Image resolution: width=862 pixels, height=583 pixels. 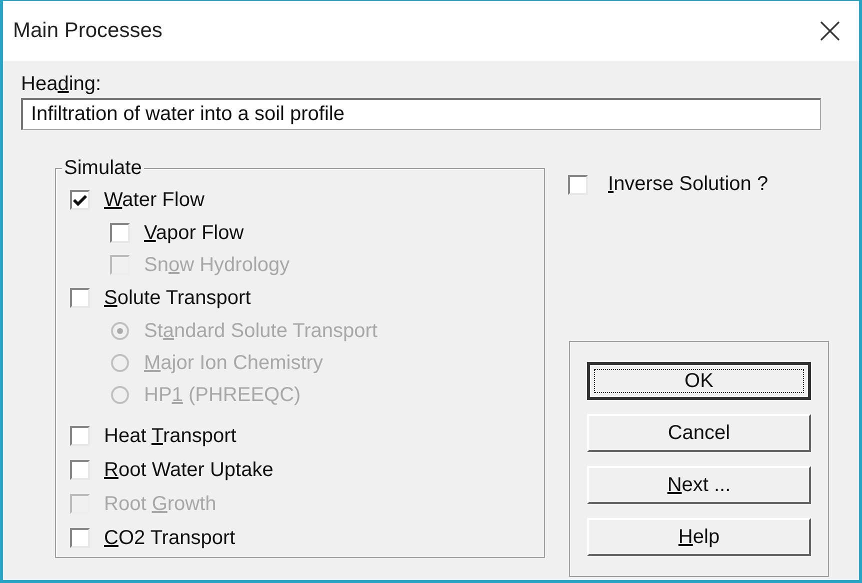 What do you see at coordinates (233, 363) in the screenshot?
I see `option-label: Major Ion Chemistry` at bounding box center [233, 363].